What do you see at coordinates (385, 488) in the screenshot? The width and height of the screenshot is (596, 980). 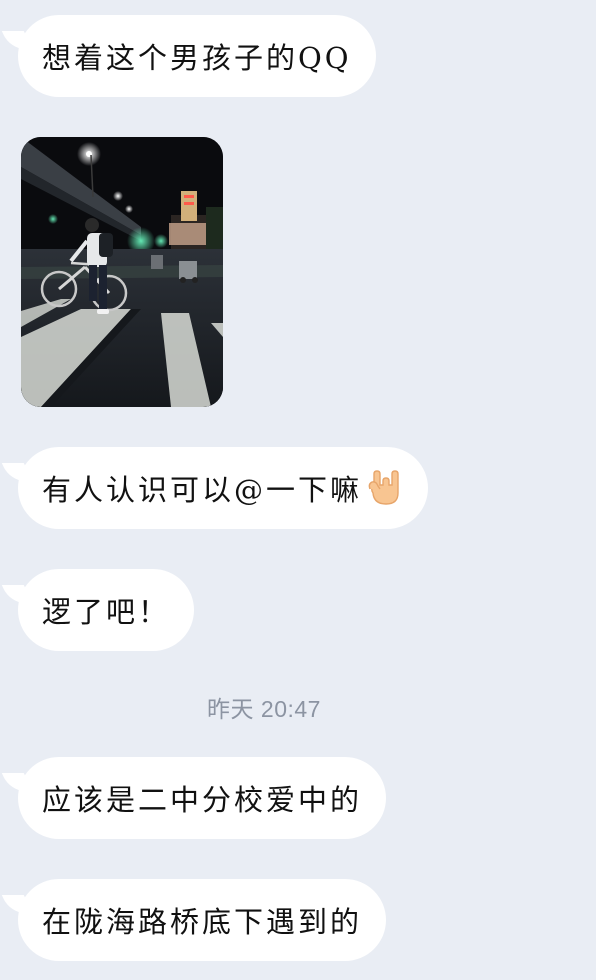 I see `rock-on-hand-icon` at bounding box center [385, 488].